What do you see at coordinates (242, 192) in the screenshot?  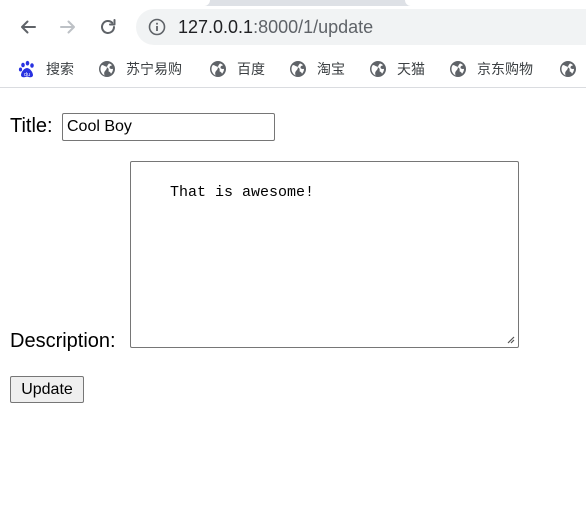 I see `description-text: That is awesome!` at bounding box center [242, 192].